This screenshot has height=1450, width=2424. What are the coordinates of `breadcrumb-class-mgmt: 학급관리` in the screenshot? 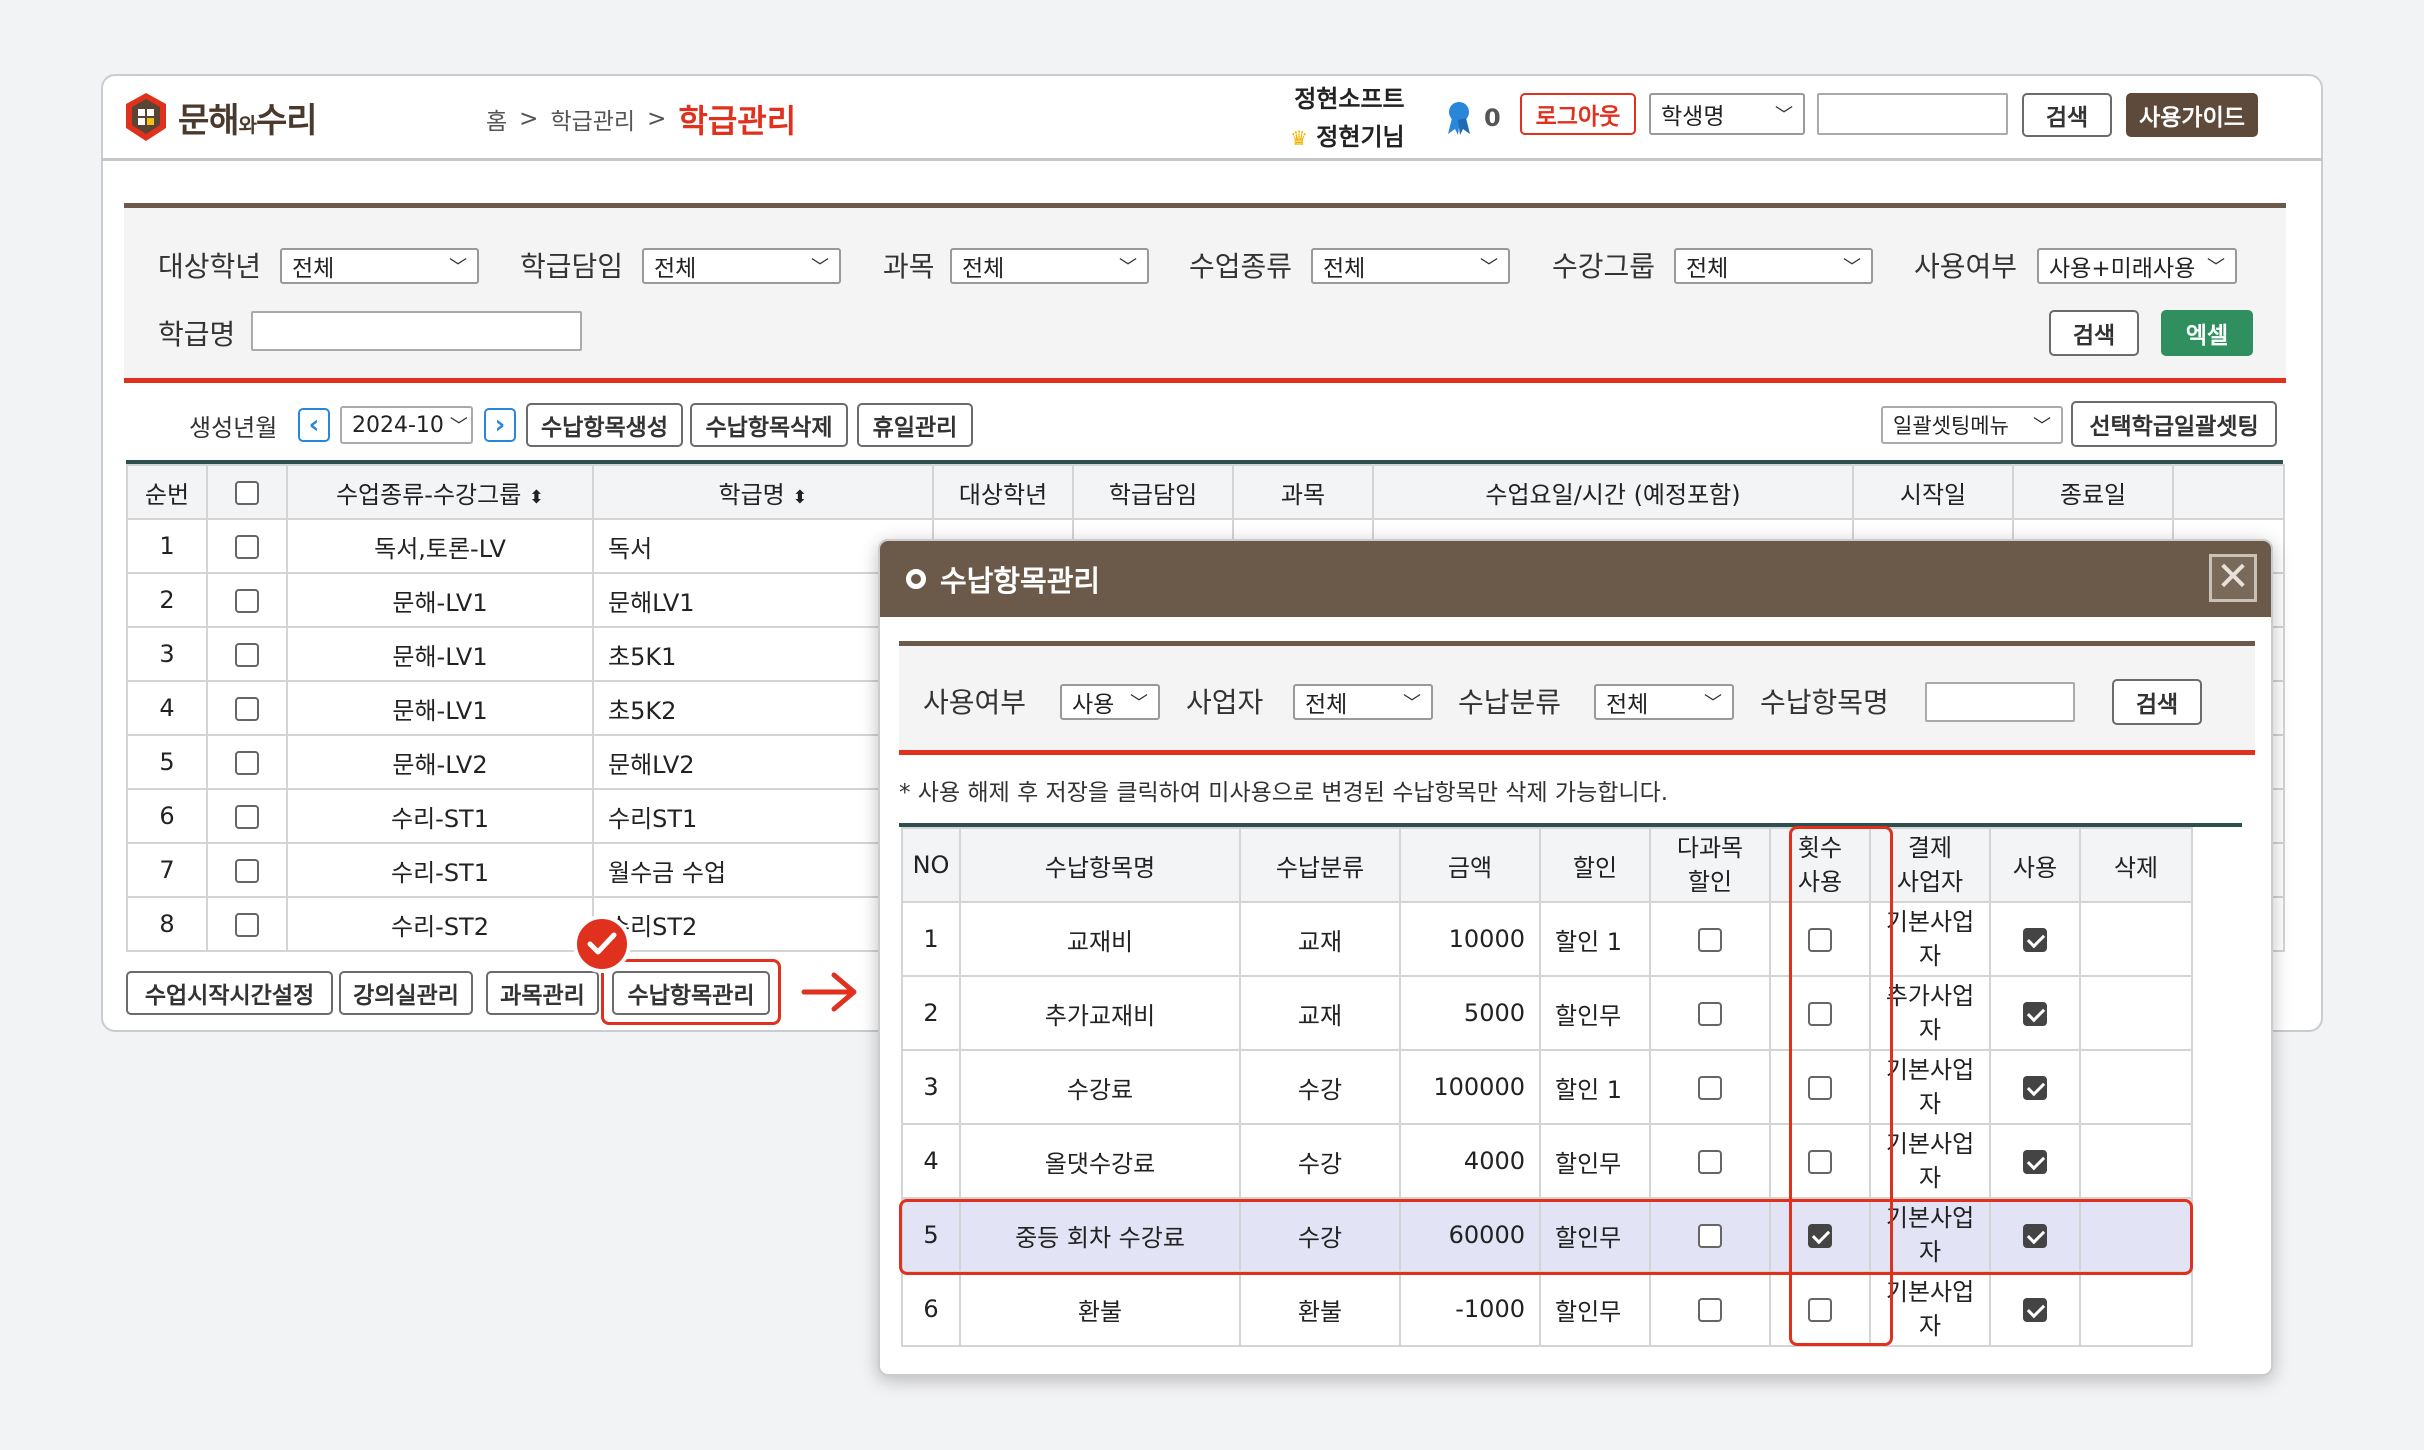 It's located at (592, 119).